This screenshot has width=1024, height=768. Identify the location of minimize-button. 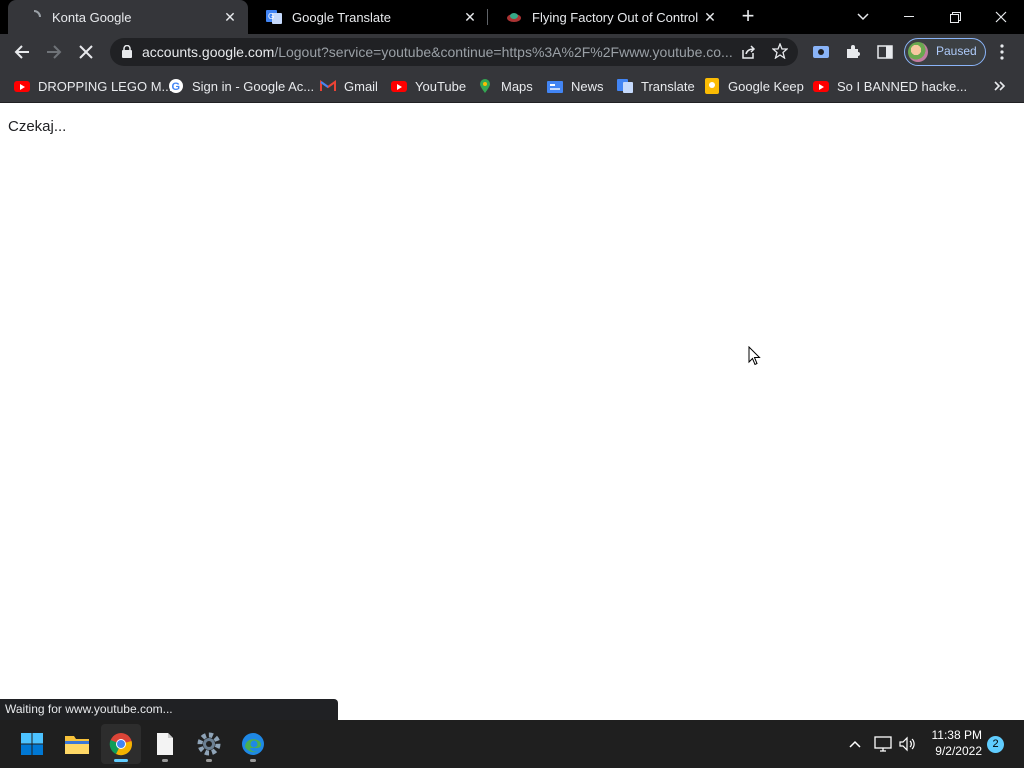
(909, 17).